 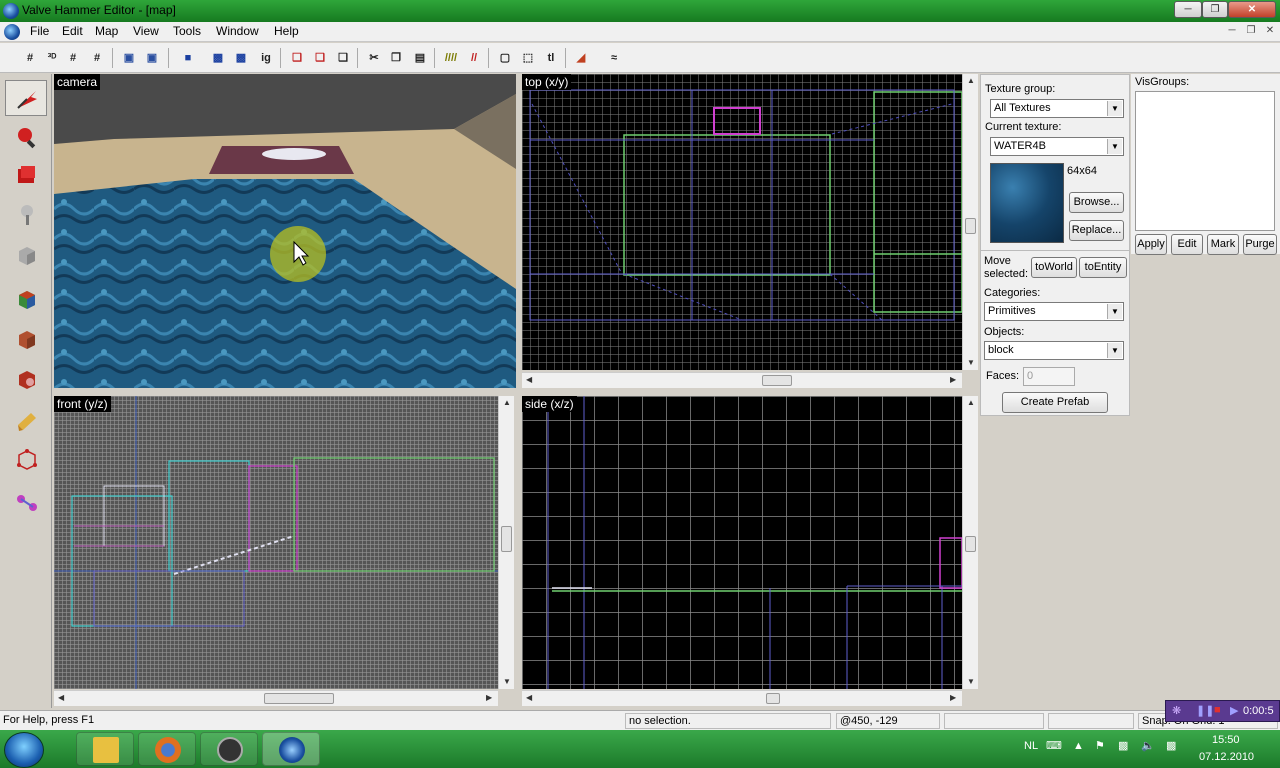 What do you see at coordinates (474, 58) in the screenshot?
I see `texture-scale-icon: //` at bounding box center [474, 58].